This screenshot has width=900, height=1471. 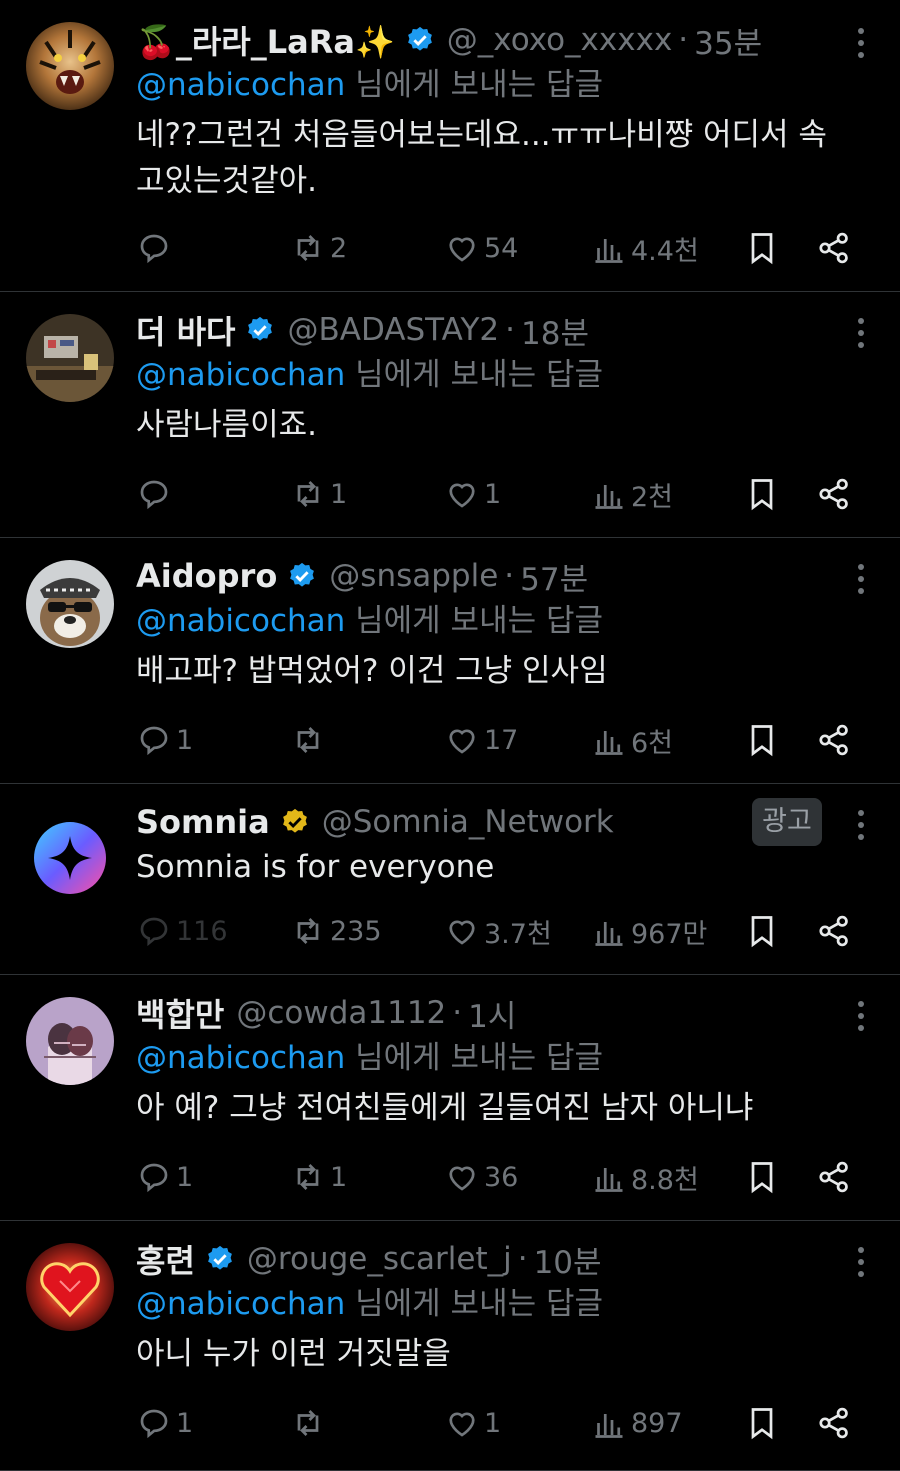 I want to click on views-button: 8.8천, so click(x=645, y=1177).